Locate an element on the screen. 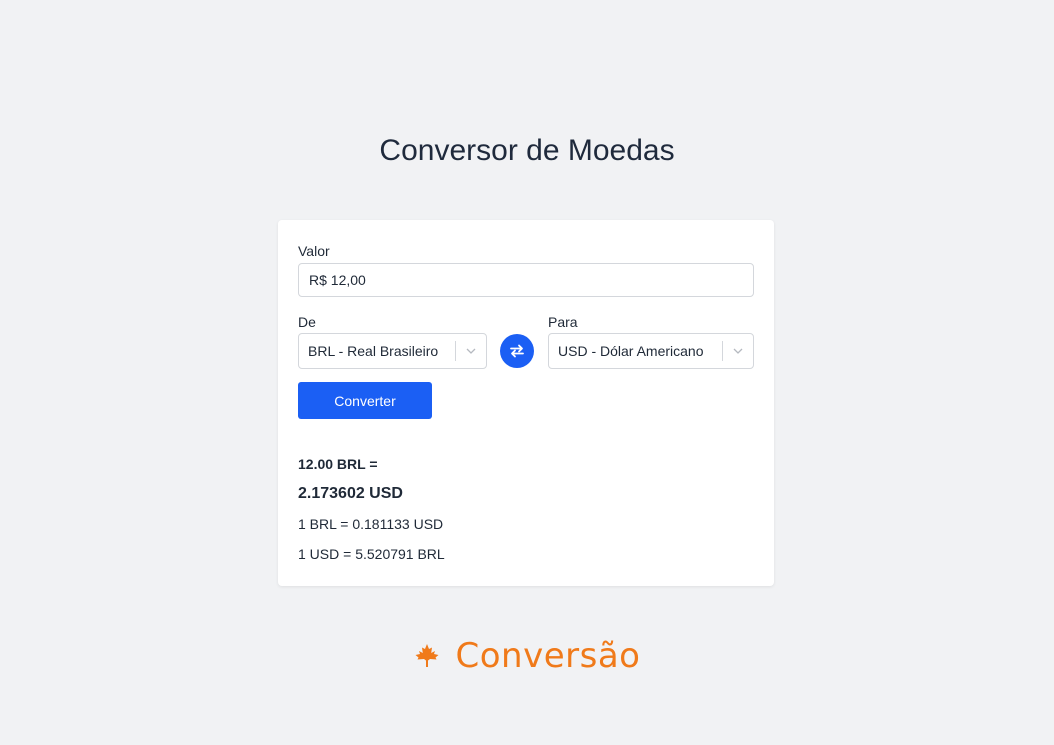 This screenshot has width=1054, height=745. de-select-value: BRL - Real Brasileiro is located at coordinates (373, 351).